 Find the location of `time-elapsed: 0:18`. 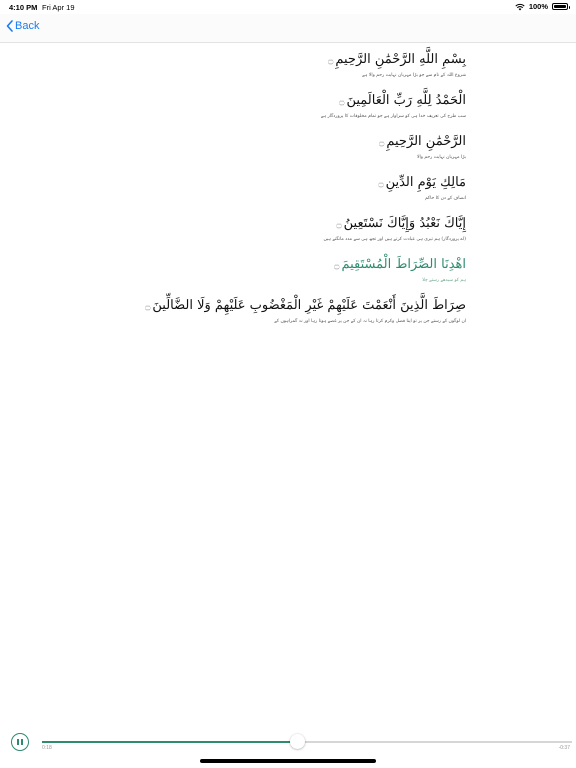

time-elapsed: 0:18 is located at coordinates (47, 748).